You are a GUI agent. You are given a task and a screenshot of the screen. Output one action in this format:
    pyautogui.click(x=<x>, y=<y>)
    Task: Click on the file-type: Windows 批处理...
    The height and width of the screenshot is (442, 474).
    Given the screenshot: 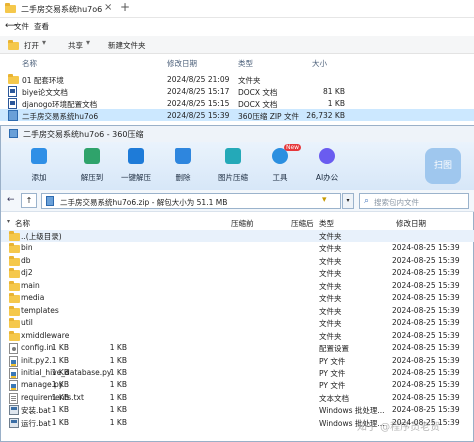 What is the action you would take?
    pyautogui.click(x=352, y=411)
    